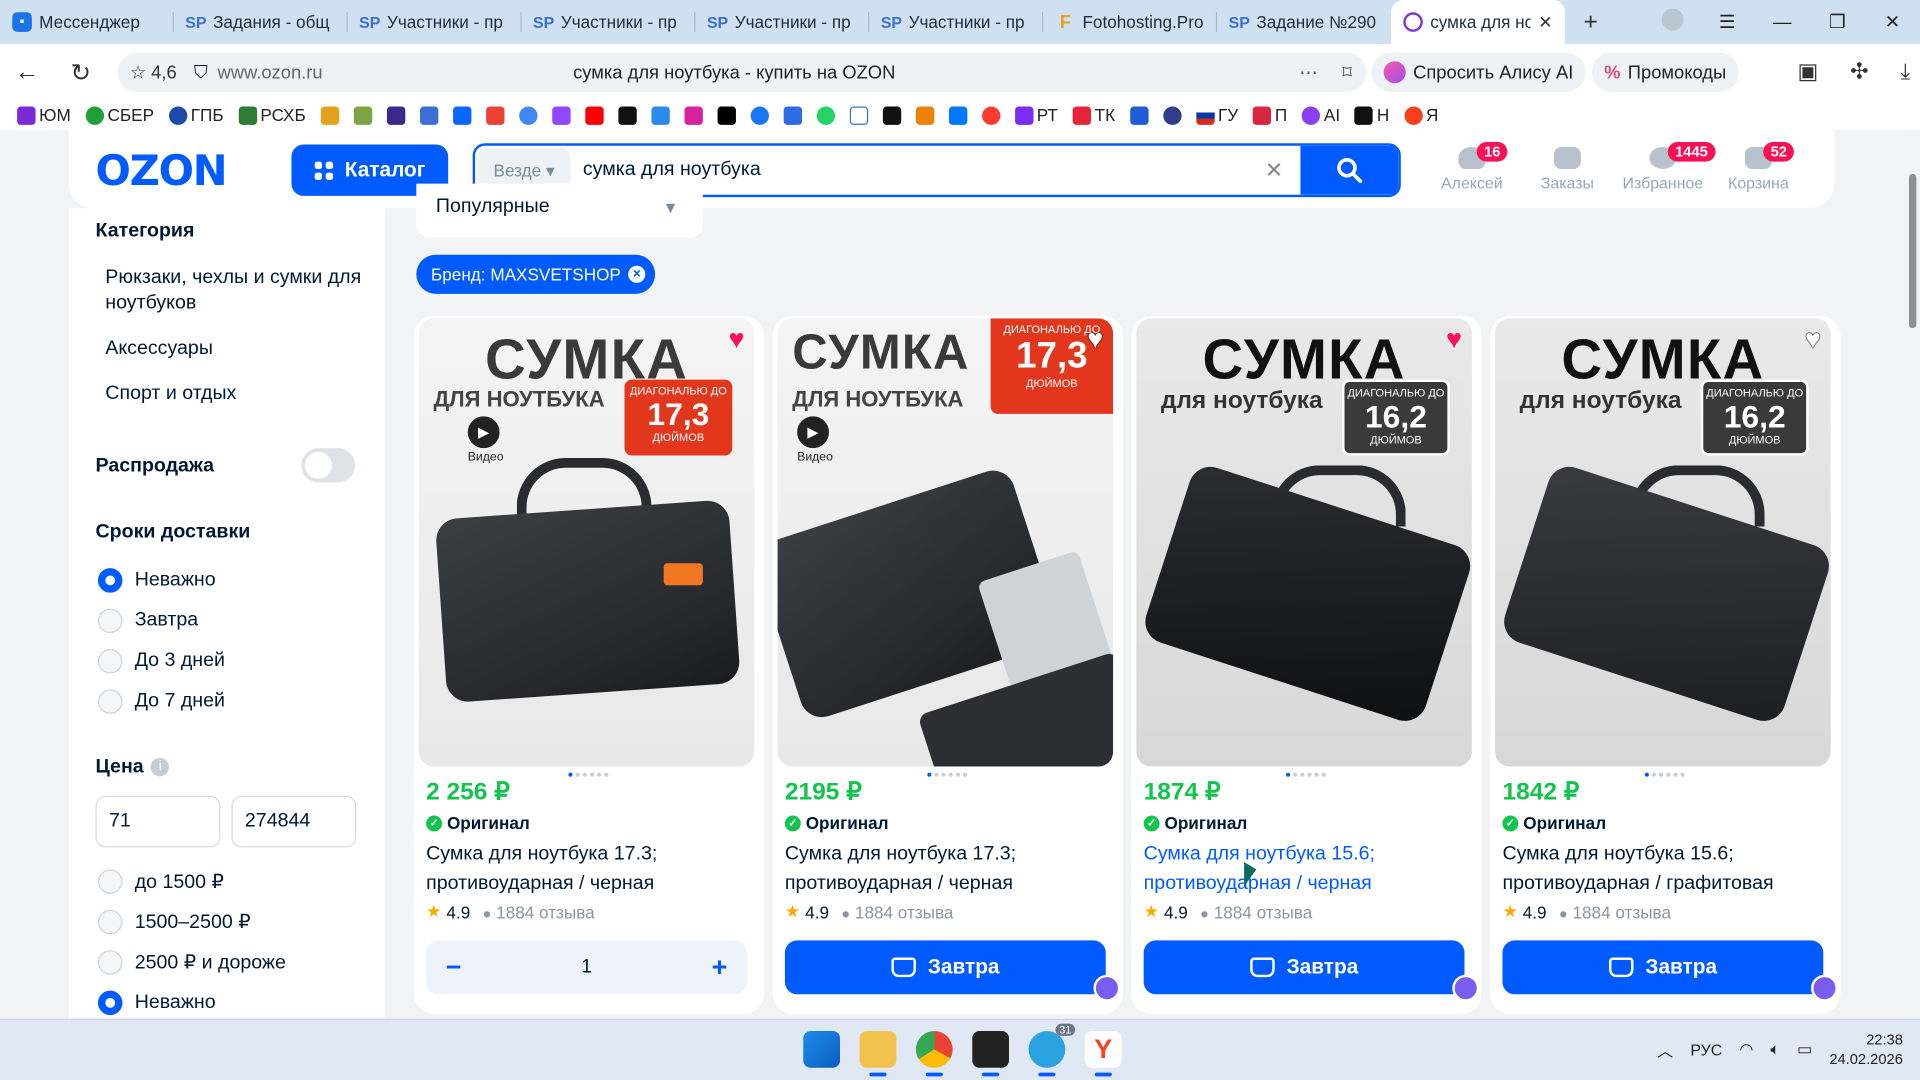 The height and width of the screenshot is (1080, 1920). I want to click on sp-icon, so click(428, 115).